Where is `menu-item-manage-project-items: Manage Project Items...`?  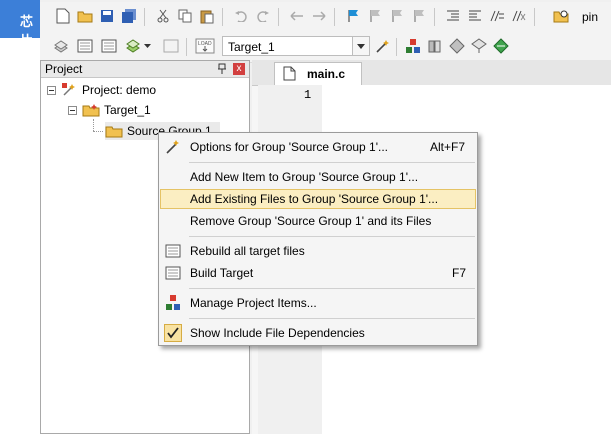 menu-item-manage-project-items: Manage Project Items... is located at coordinates (318, 303).